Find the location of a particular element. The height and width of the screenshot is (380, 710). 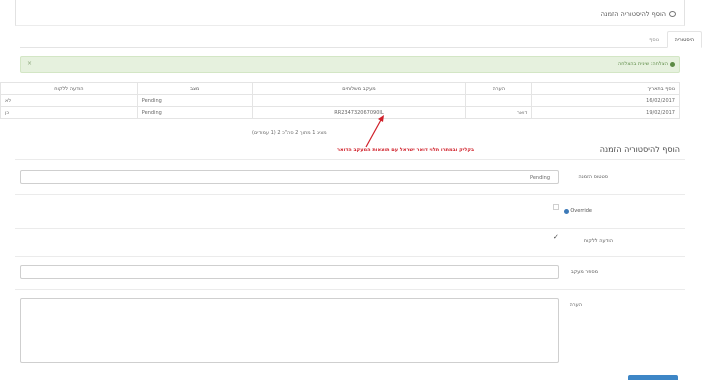

panel-title: הוסף להיסטוריה הזמנה is located at coordinates (638, 14).